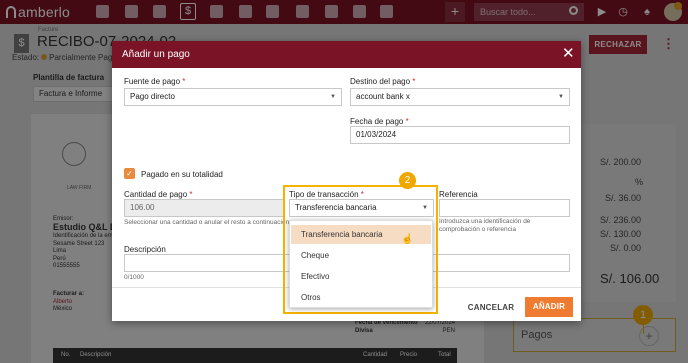 This screenshot has width=688, height=363. Describe the element at coordinates (549, 307) in the screenshot. I see `add-button: AÑADIR` at that location.